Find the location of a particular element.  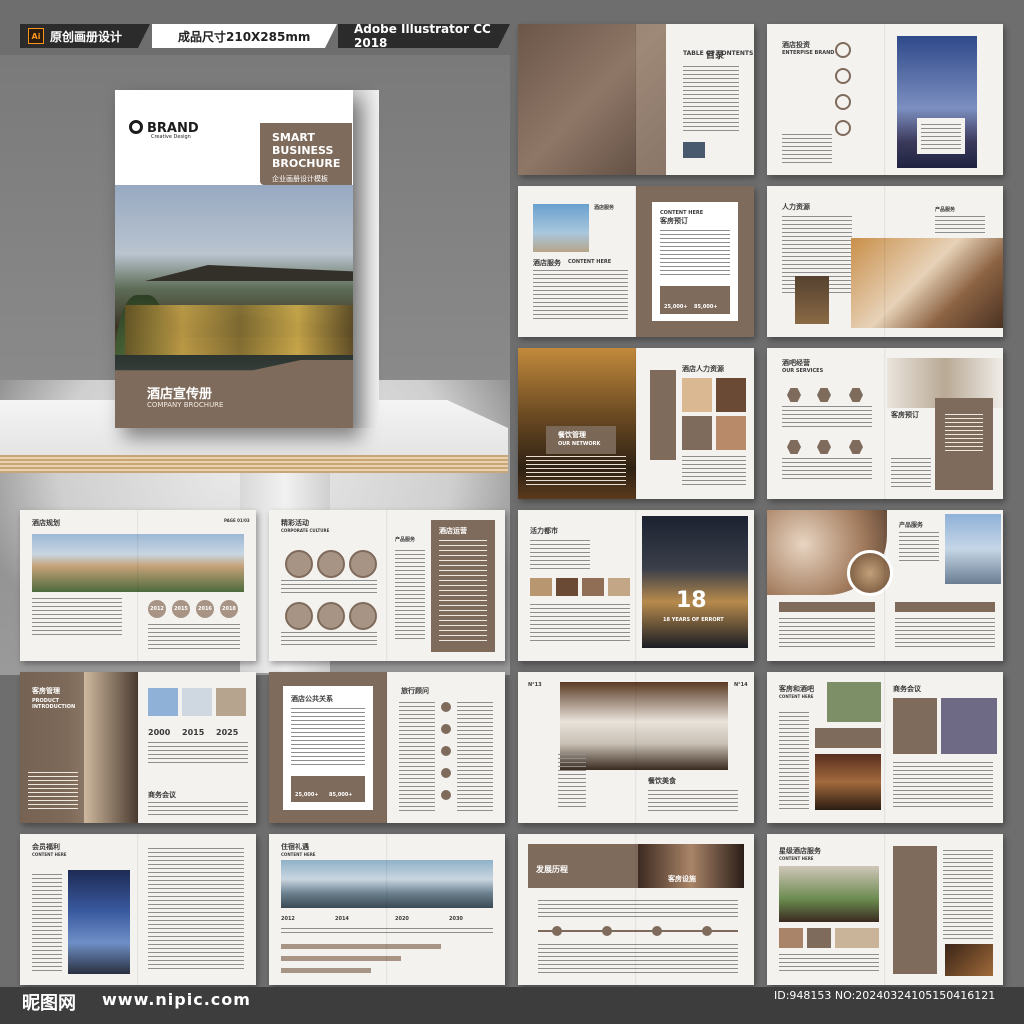

toc-title: 目录 is located at coordinates (715, 56).